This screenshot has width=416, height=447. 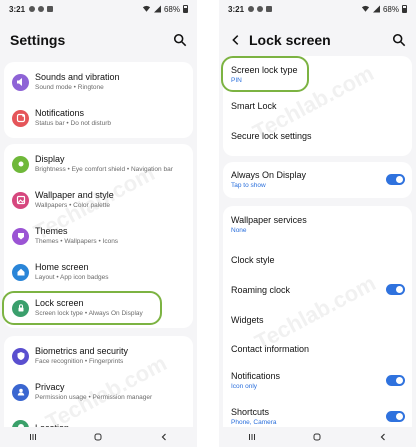 What do you see at coordinates (38, 40) in the screenshot?
I see `page-title: Settings` at bounding box center [38, 40].